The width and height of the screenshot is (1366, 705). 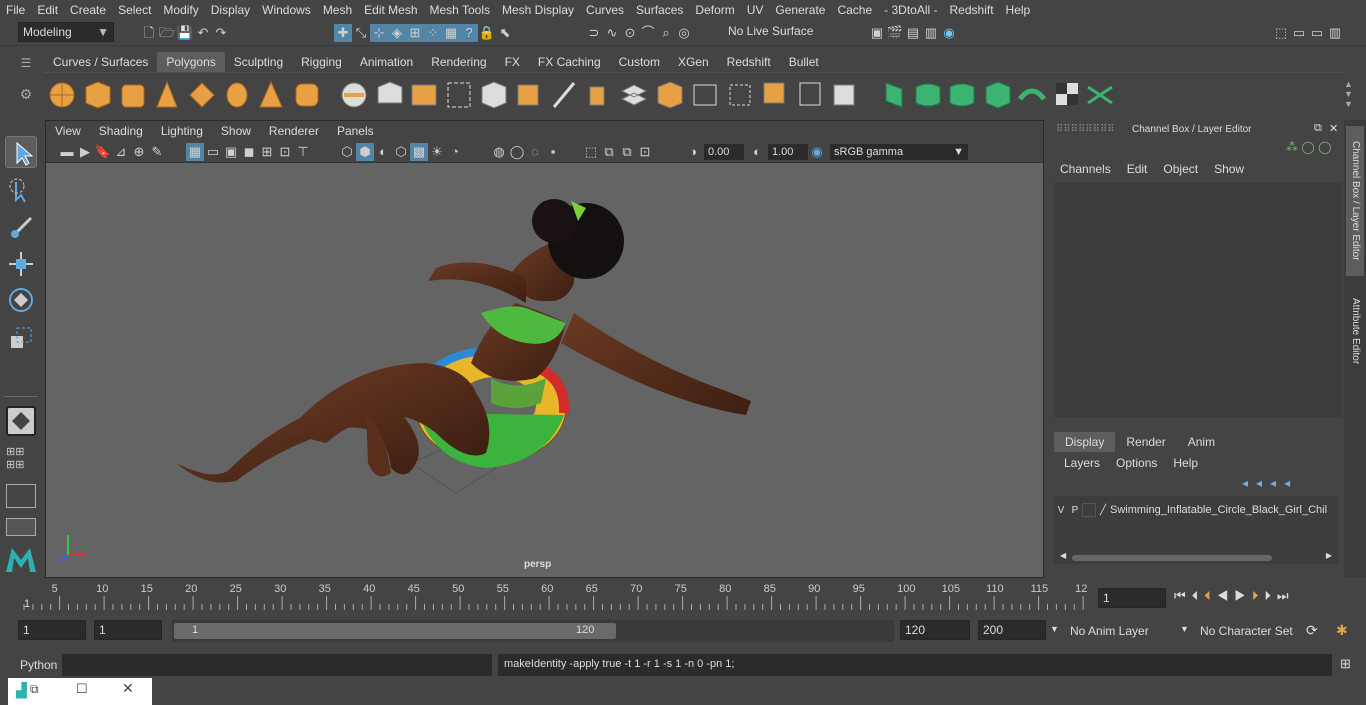 I want to click on shelf-tab-rendering: Rendering, so click(x=458, y=62).